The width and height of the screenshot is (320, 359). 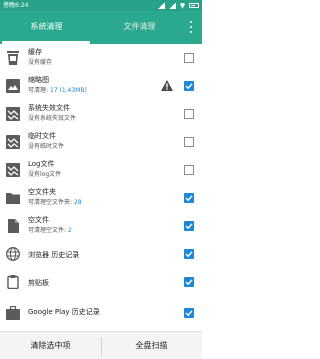 What do you see at coordinates (55, 202) in the screenshot?
I see `item-subtitle: 可清理空文件夹: 28` at bounding box center [55, 202].